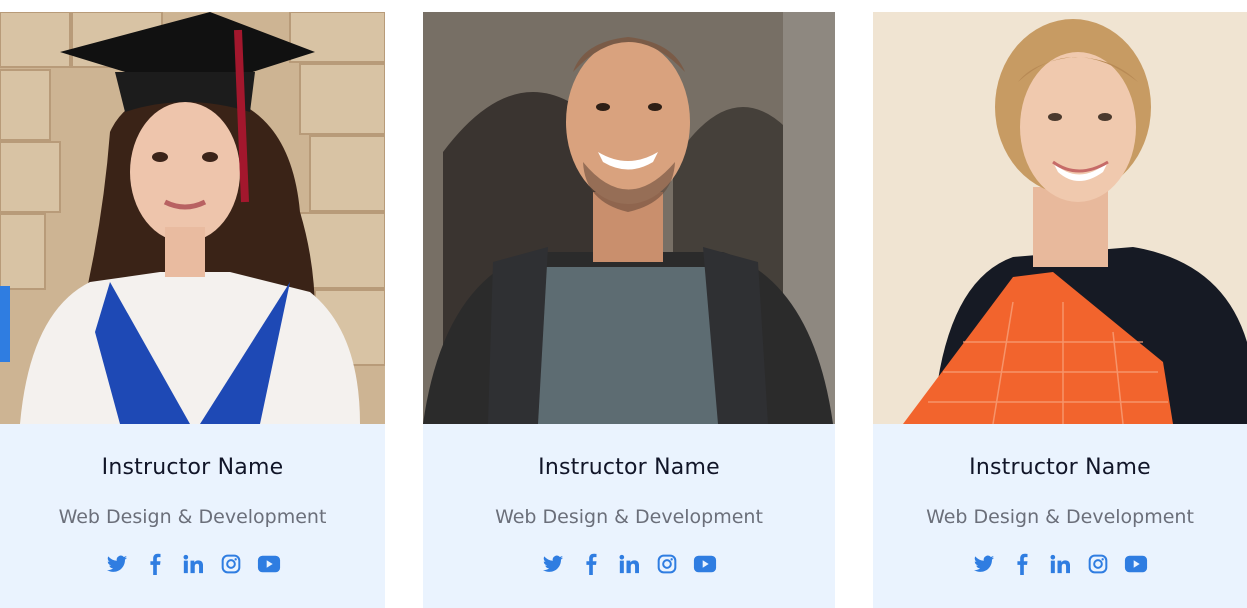 This screenshot has width=1247, height=608. What do you see at coordinates (5, 324) in the screenshot?
I see `side-tab` at bounding box center [5, 324].